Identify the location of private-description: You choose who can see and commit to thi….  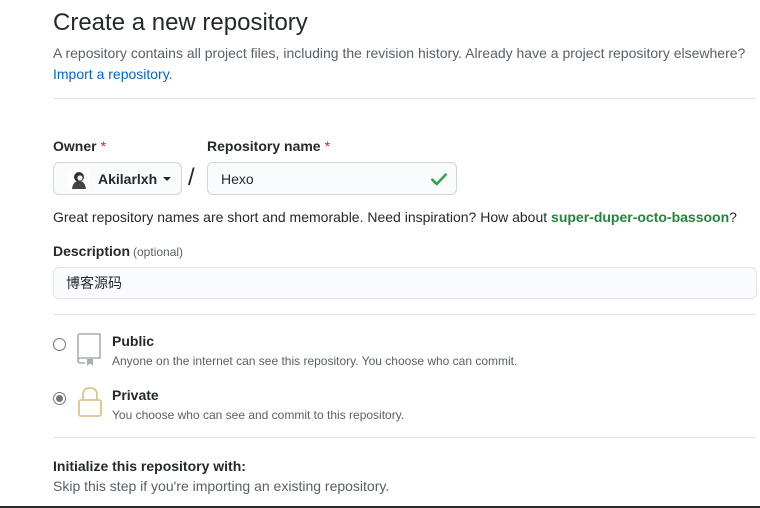
(258, 415).